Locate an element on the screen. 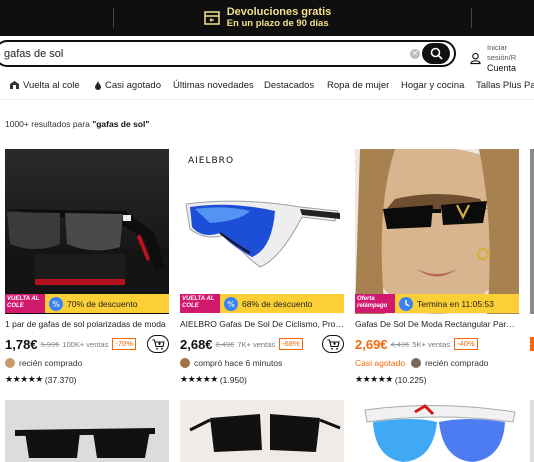 This screenshot has height=462, width=534. results-query: "gafas de sol" is located at coordinates (121, 124).